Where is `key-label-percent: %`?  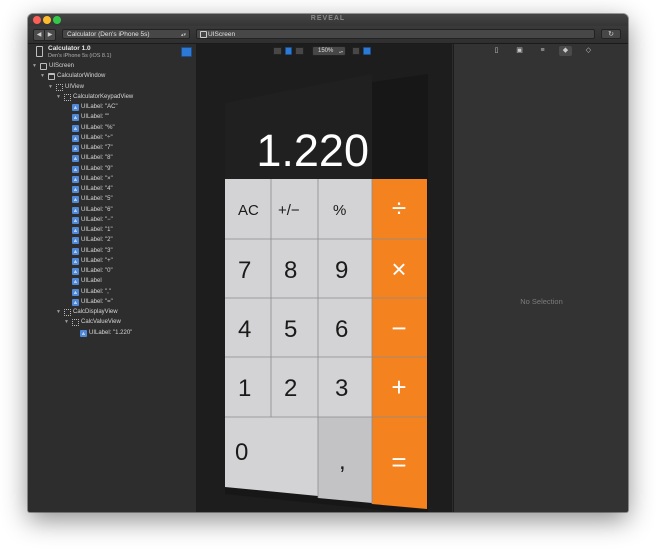
key-label-percent: % is located at coordinates (339, 210).